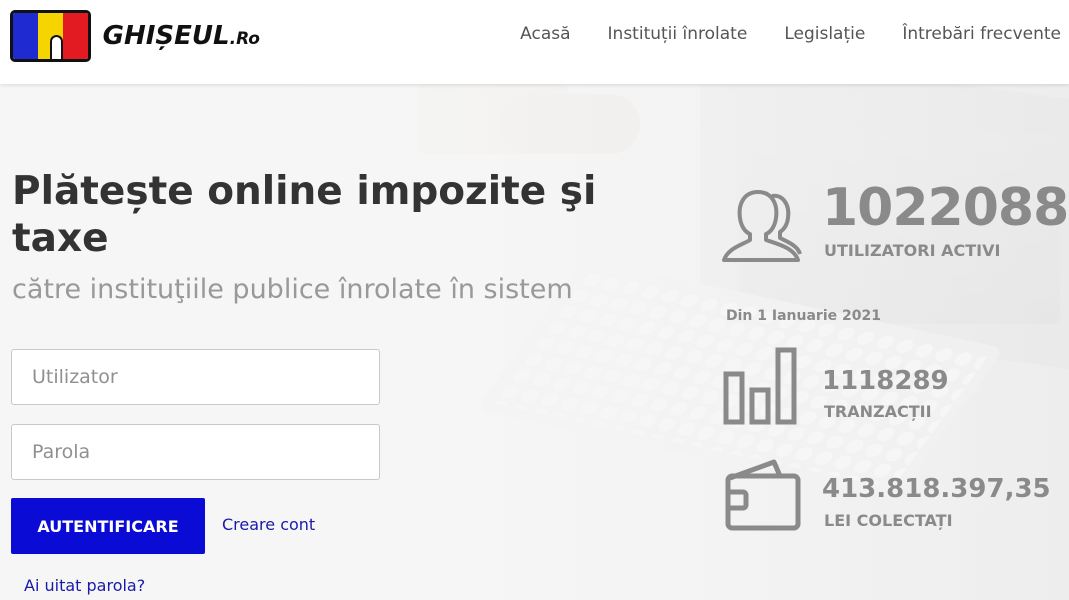  What do you see at coordinates (760, 386) in the screenshot?
I see `bar-chart-icon` at bounding box center [760, 386].